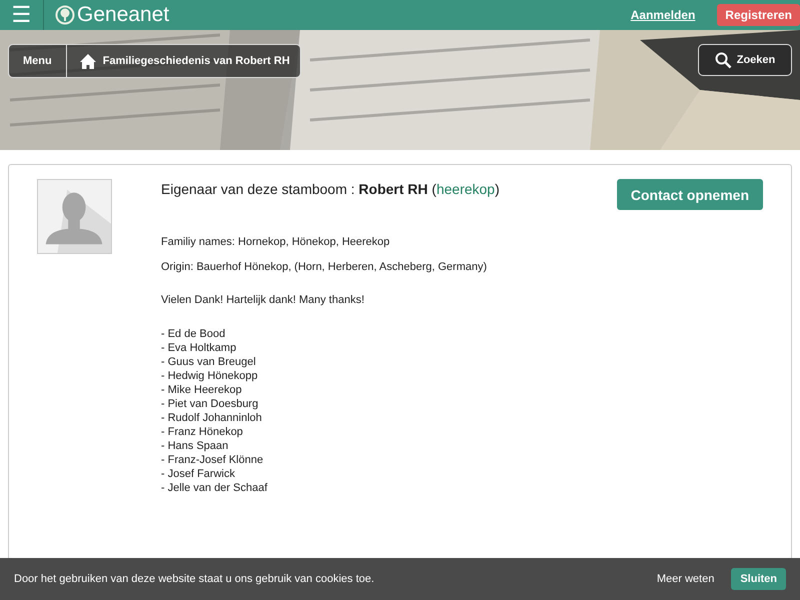  I want to click on contributor-name: - Franz Hönekop, so click(202, 432).